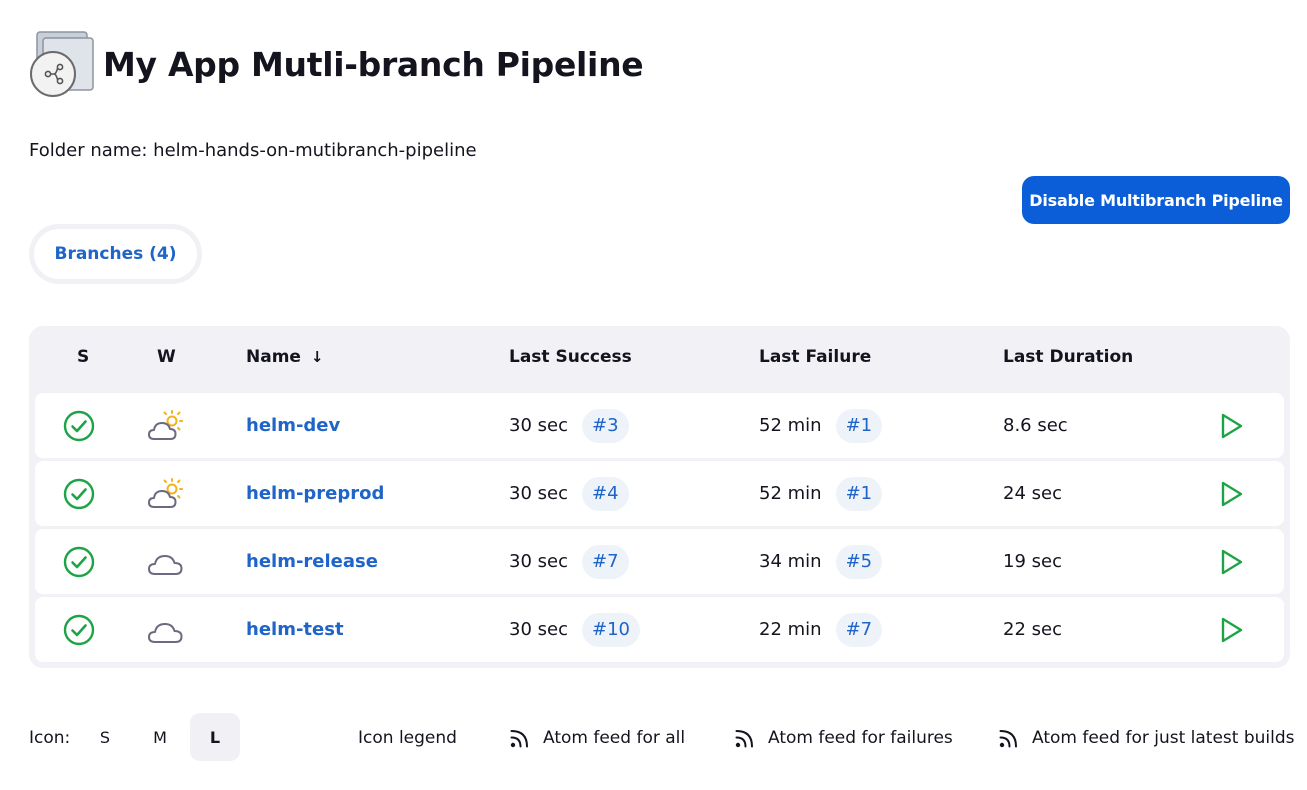  What do you see at coordinates (815, 357) in the screenshot?
I see `column-header-last-failure: Last Failure` at bounding box center [815, 357].